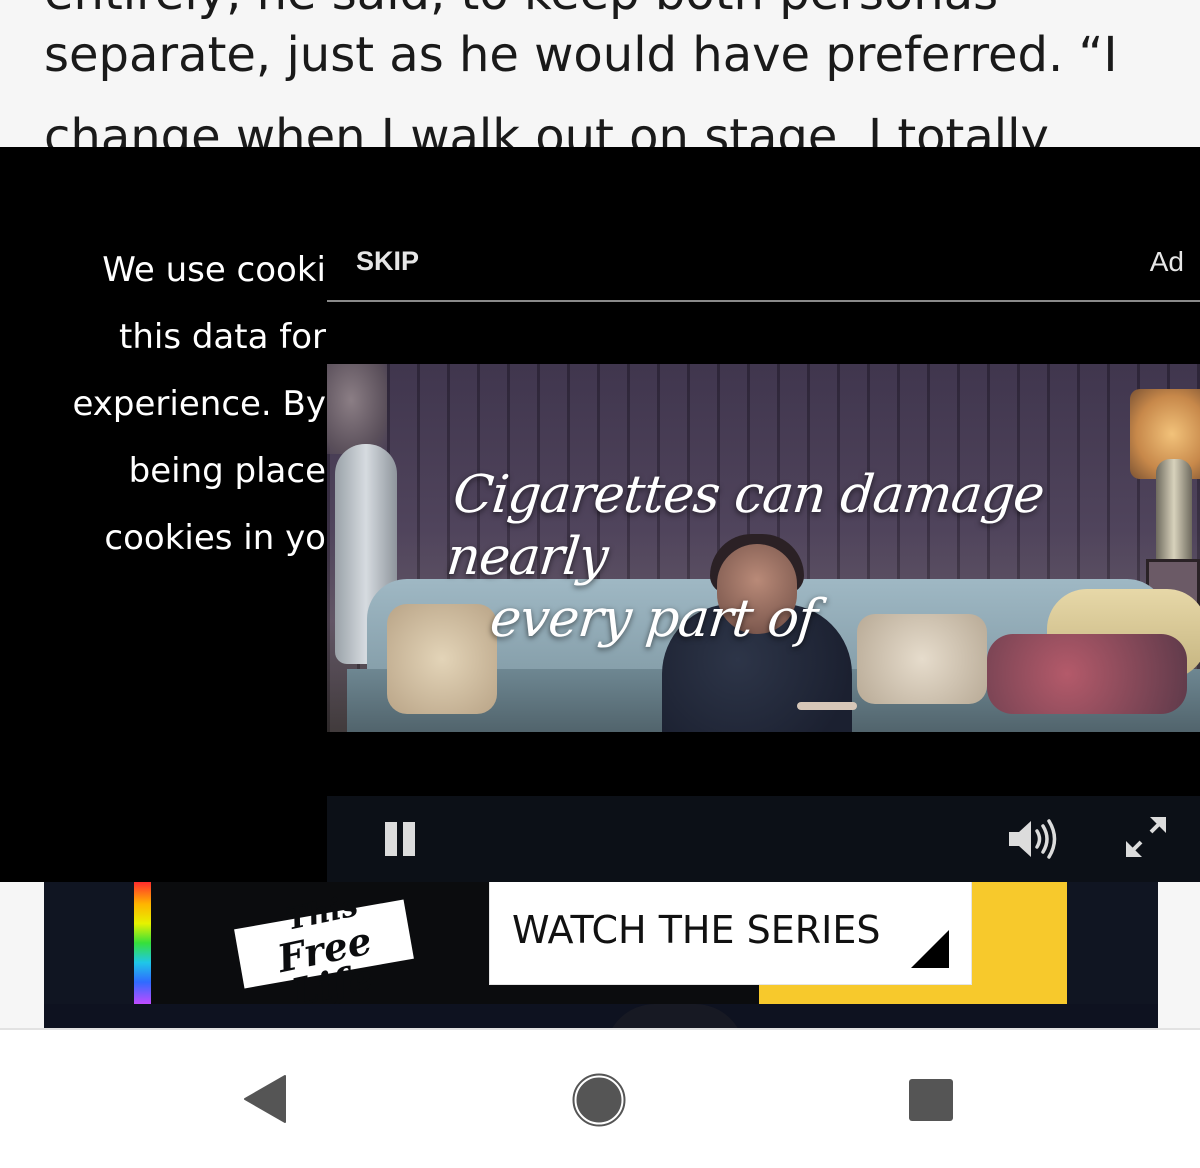 This screenshot has width=1200, height=1168. What do you see at coordinates (931, 1100) in the screenshot?
I see `recents-square-icon` at bounding box center [931, 1100].